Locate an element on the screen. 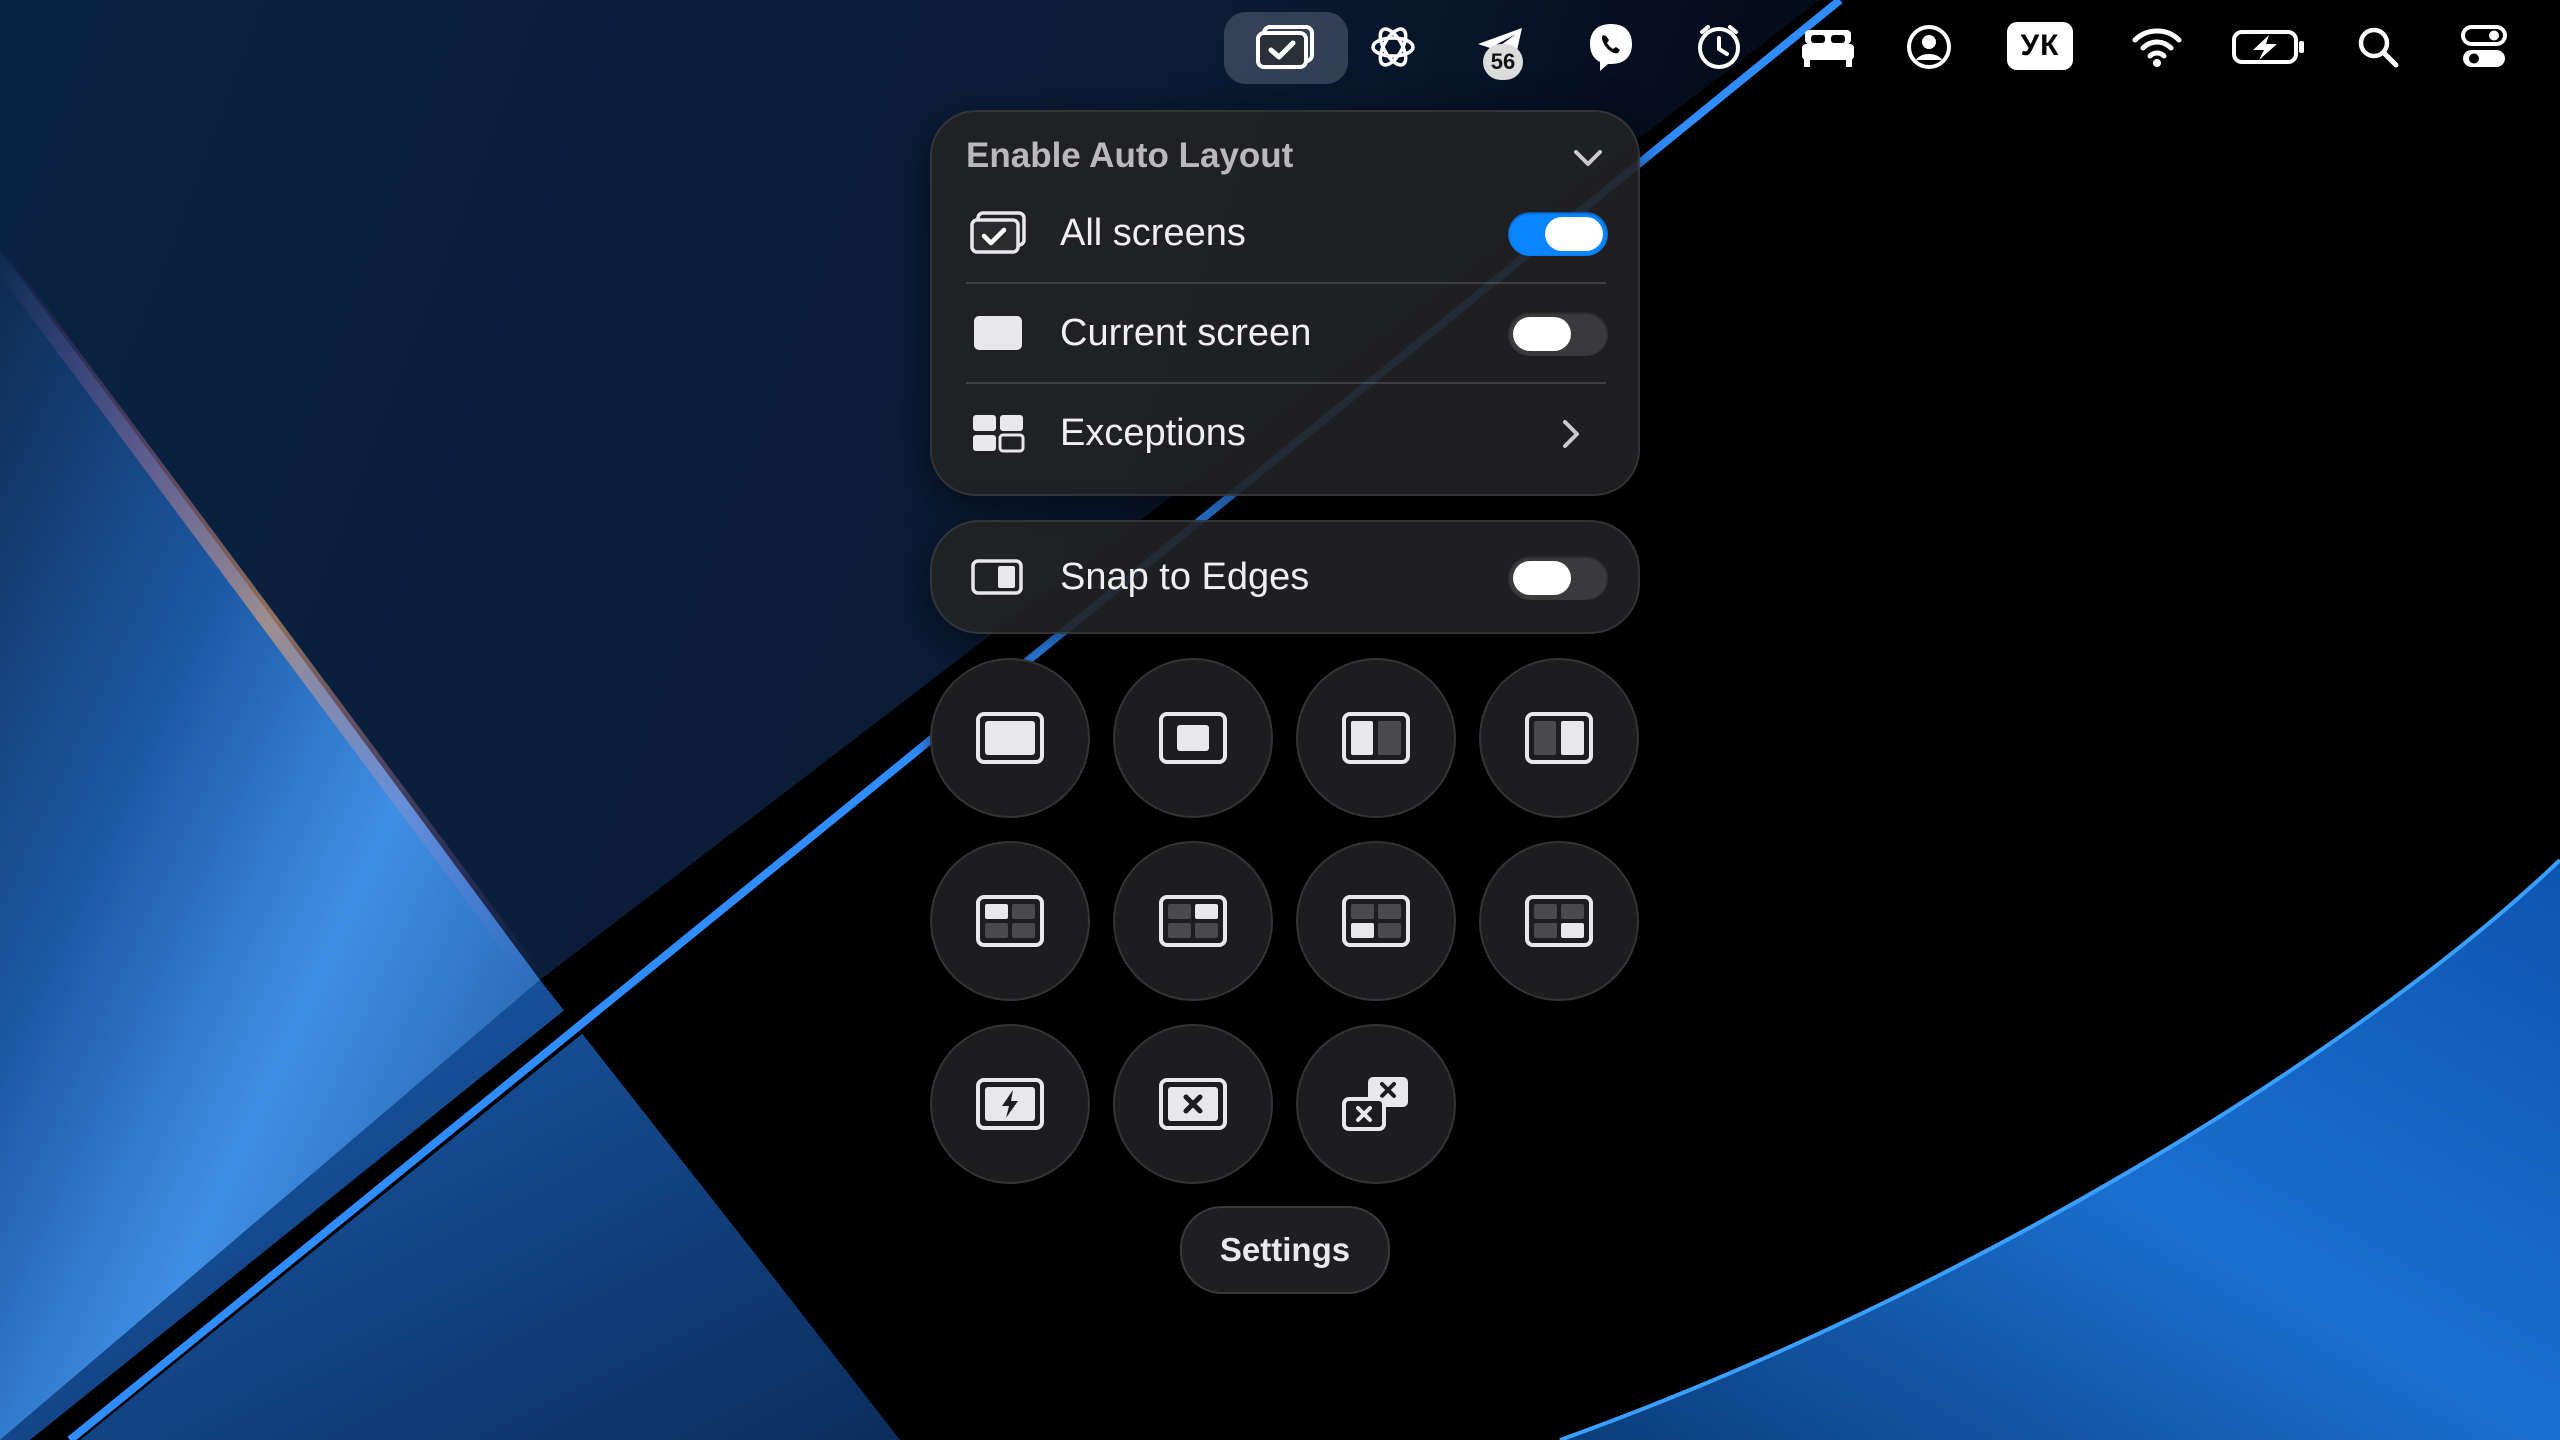 This screenshot has width=2560, height=1440. top-right-quarter-icon is located at coordinates (1193, 921).